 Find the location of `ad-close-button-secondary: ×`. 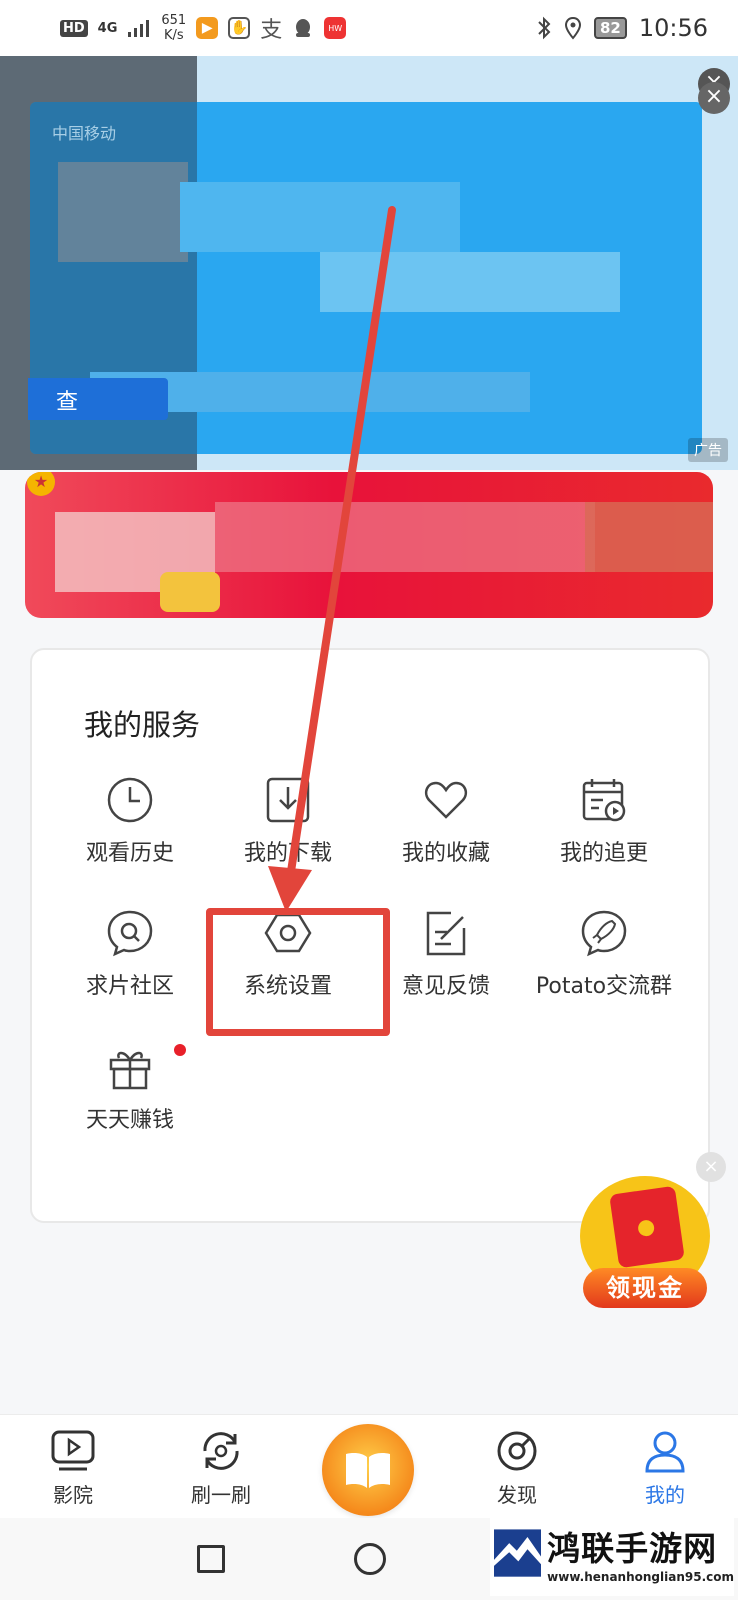

ad-close-button-secondary: × is located at coordinates (714, 98).